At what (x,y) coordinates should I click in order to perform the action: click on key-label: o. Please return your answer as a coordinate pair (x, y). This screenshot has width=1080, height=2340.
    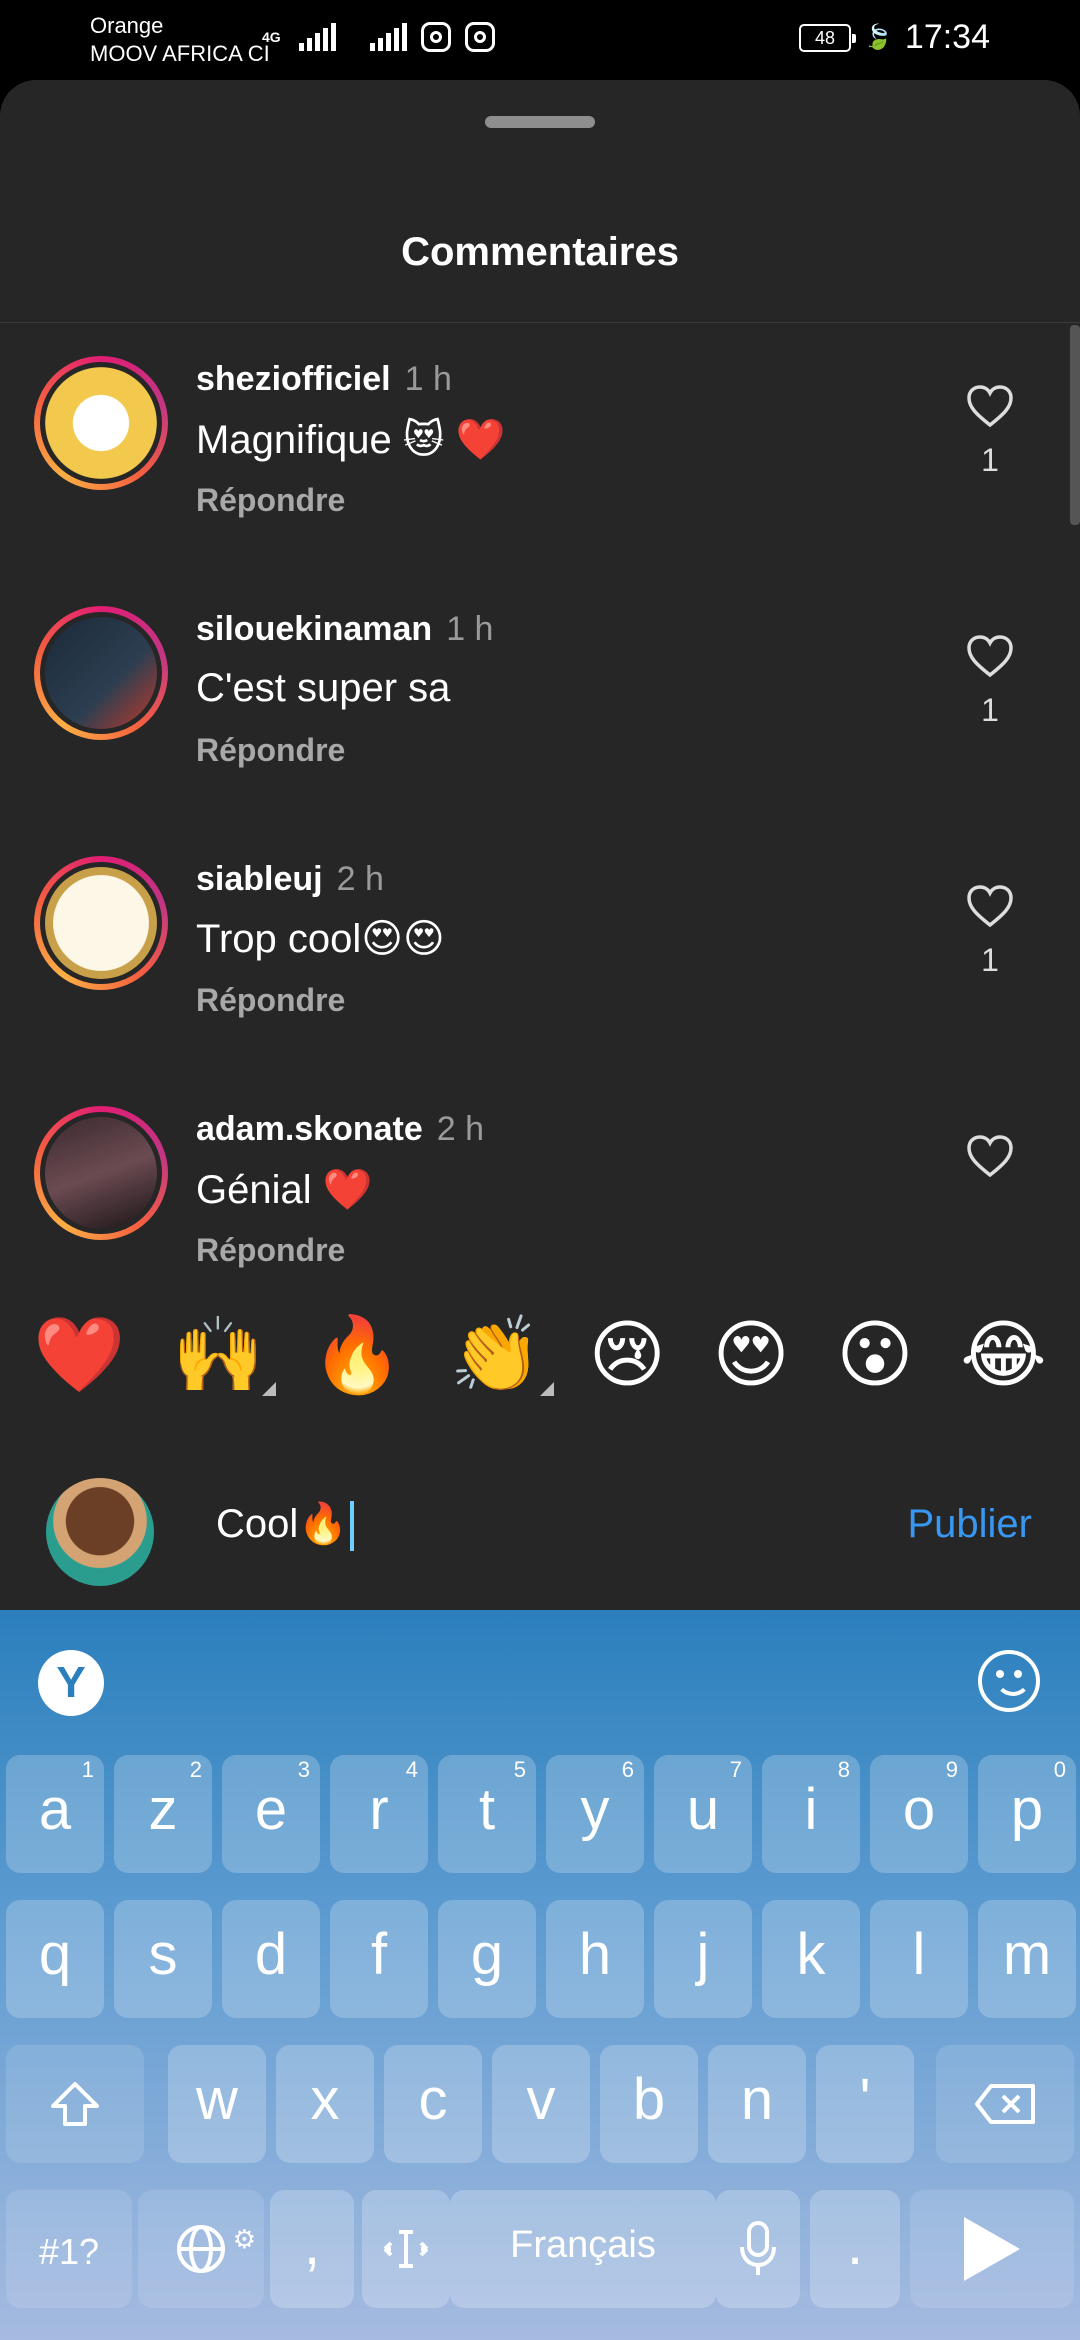
    Looking at the image, I should click on (919, 1809).